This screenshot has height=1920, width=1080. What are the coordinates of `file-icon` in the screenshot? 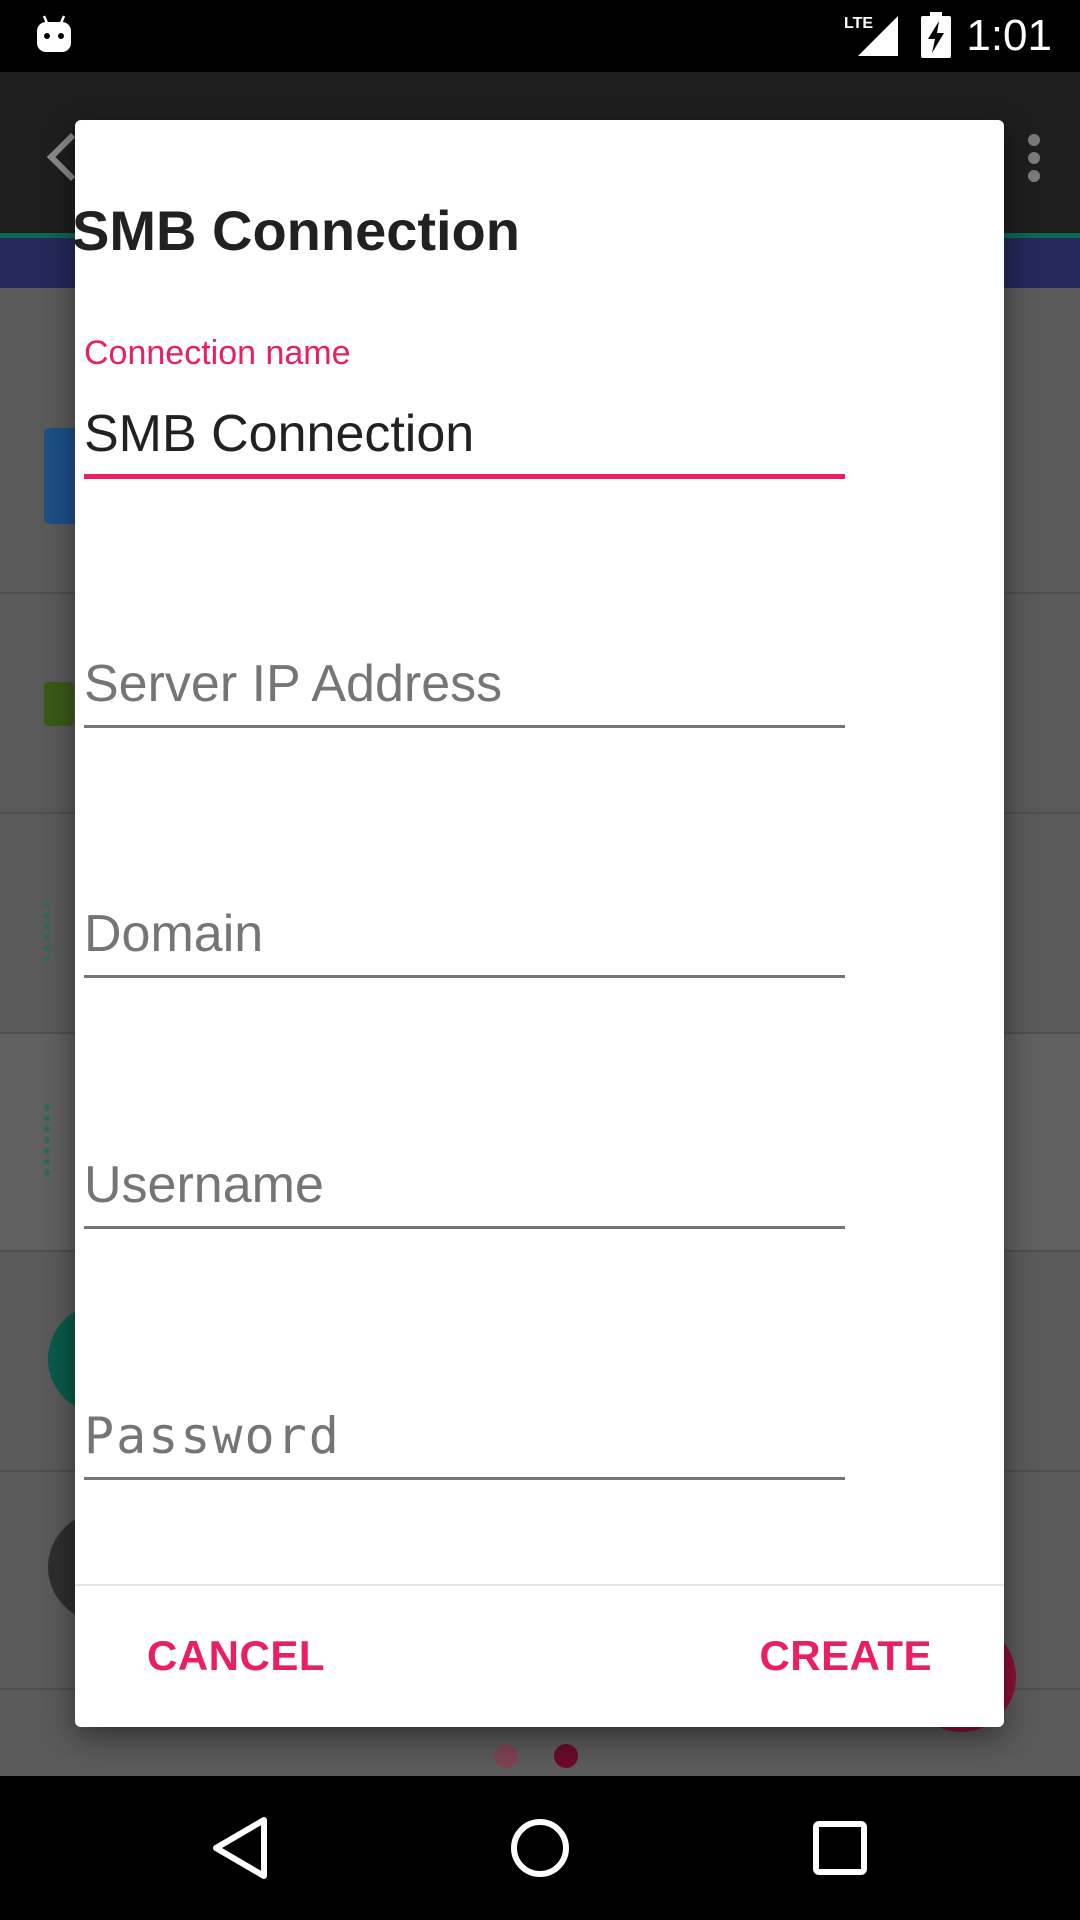 It's located at (59, 704).